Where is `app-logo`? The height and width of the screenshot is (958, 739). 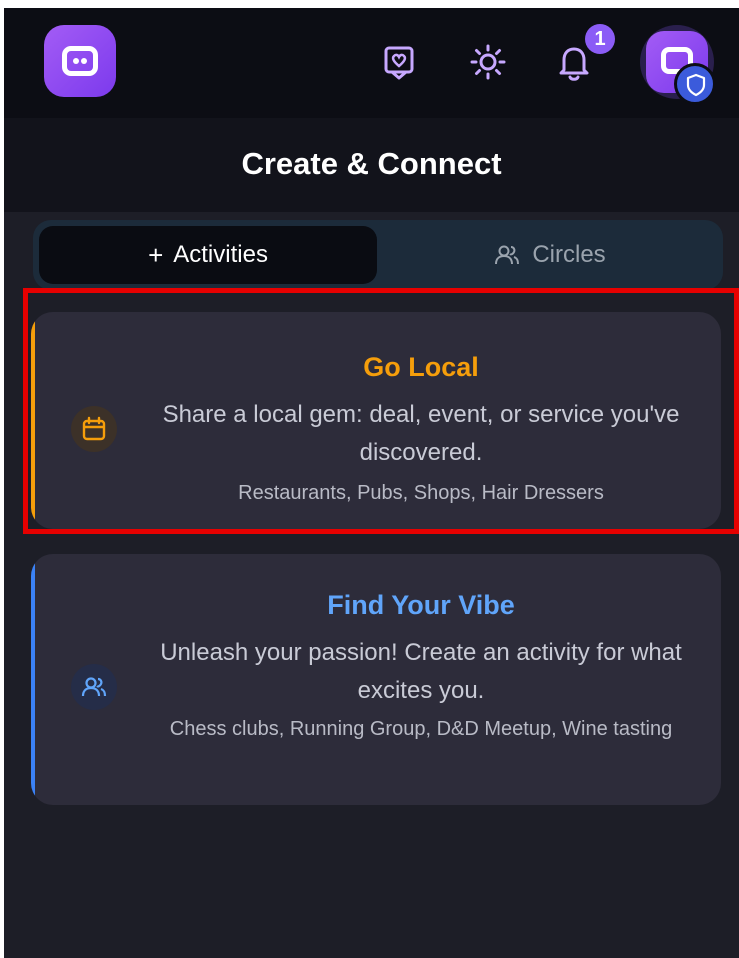
app-logo is located at coordinates (80, 61).